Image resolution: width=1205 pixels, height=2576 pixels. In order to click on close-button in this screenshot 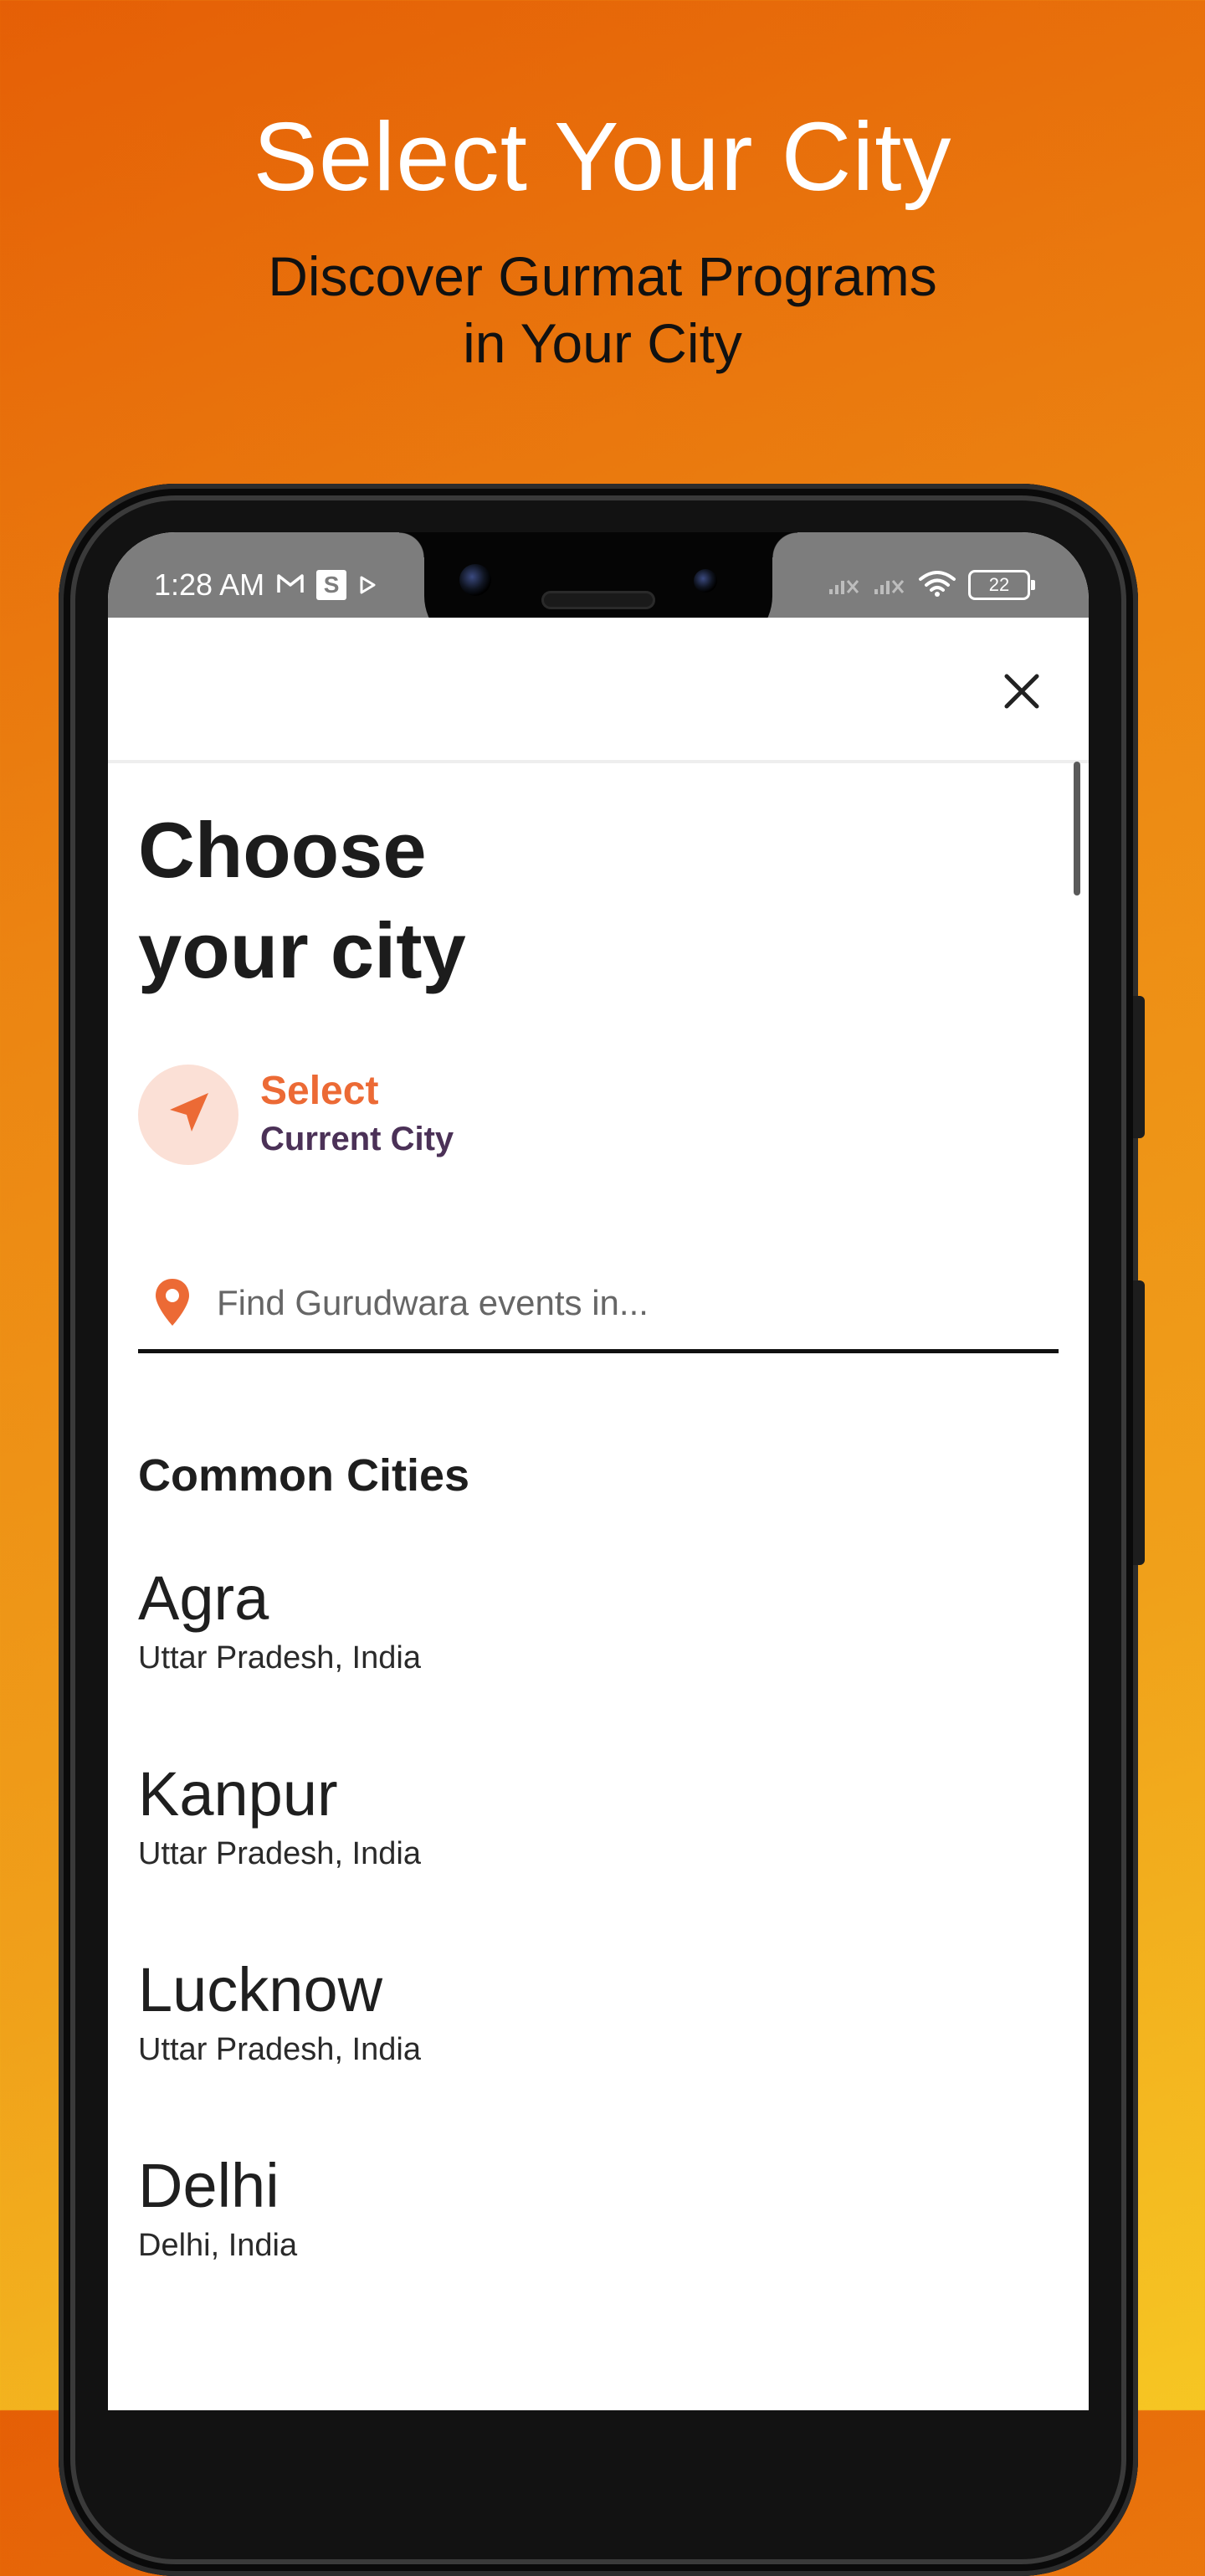, I will do `click(1022, 693)`.